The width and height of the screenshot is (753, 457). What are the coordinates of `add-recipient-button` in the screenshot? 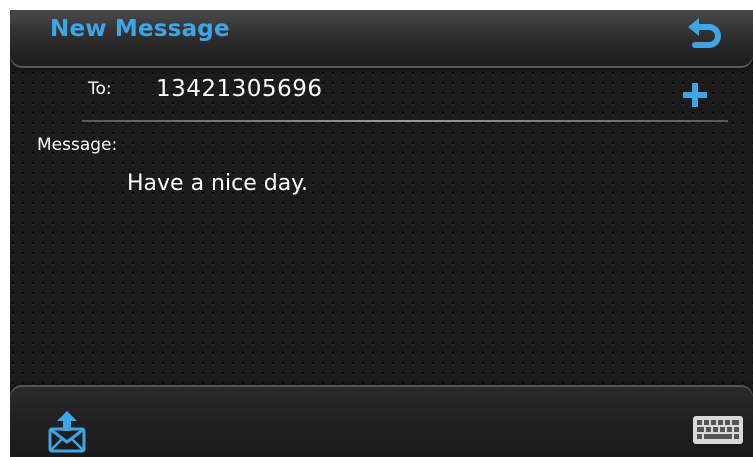 It's located at (695, 95).